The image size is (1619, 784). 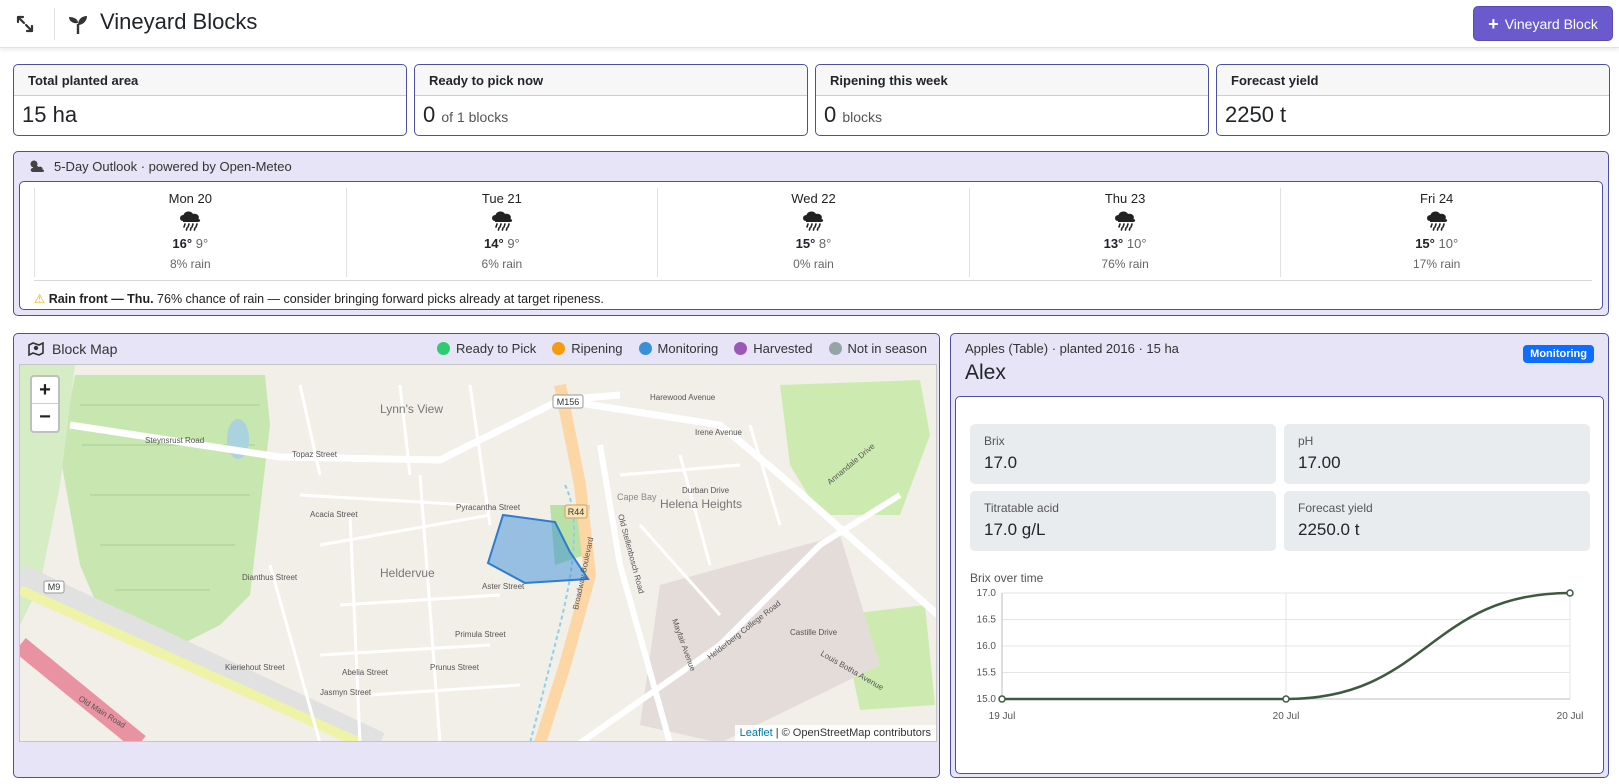 I want to click on leaflet-link: Leaflet, so click(x=756, y=733).